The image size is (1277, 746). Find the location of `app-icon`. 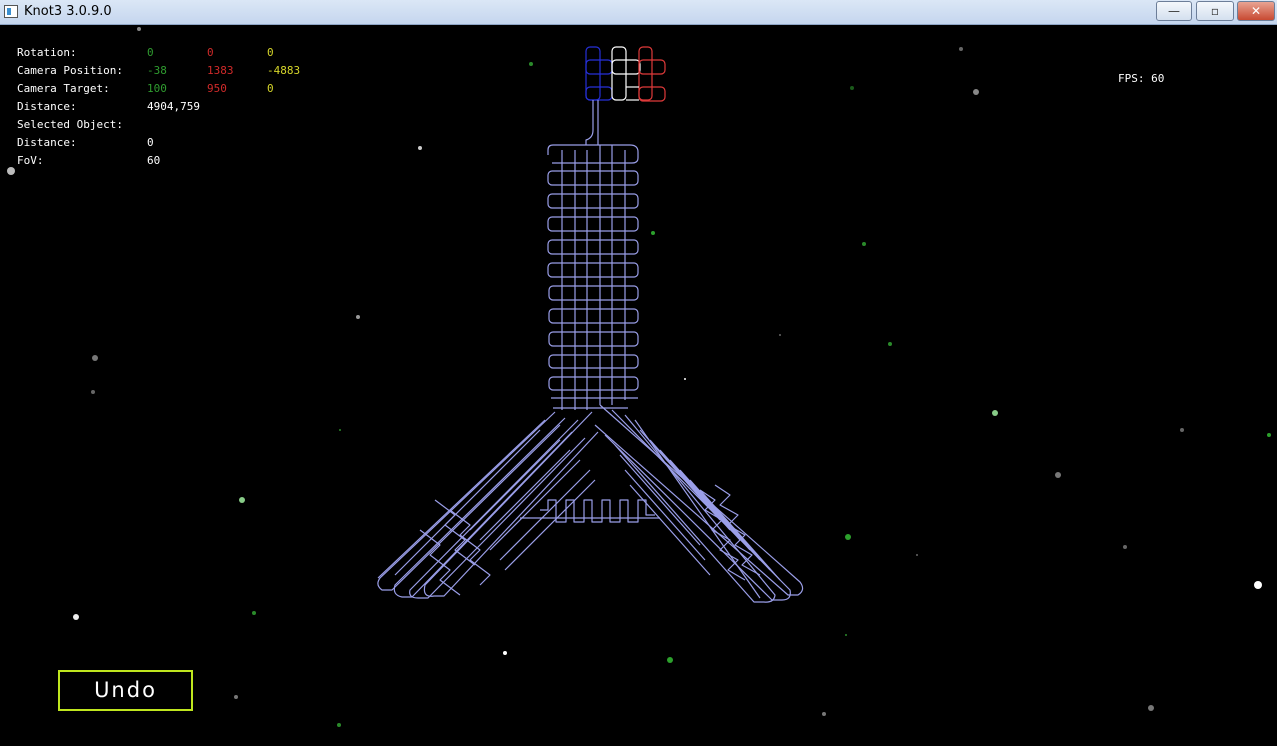

app-icon is located at coordinates (11, 11).